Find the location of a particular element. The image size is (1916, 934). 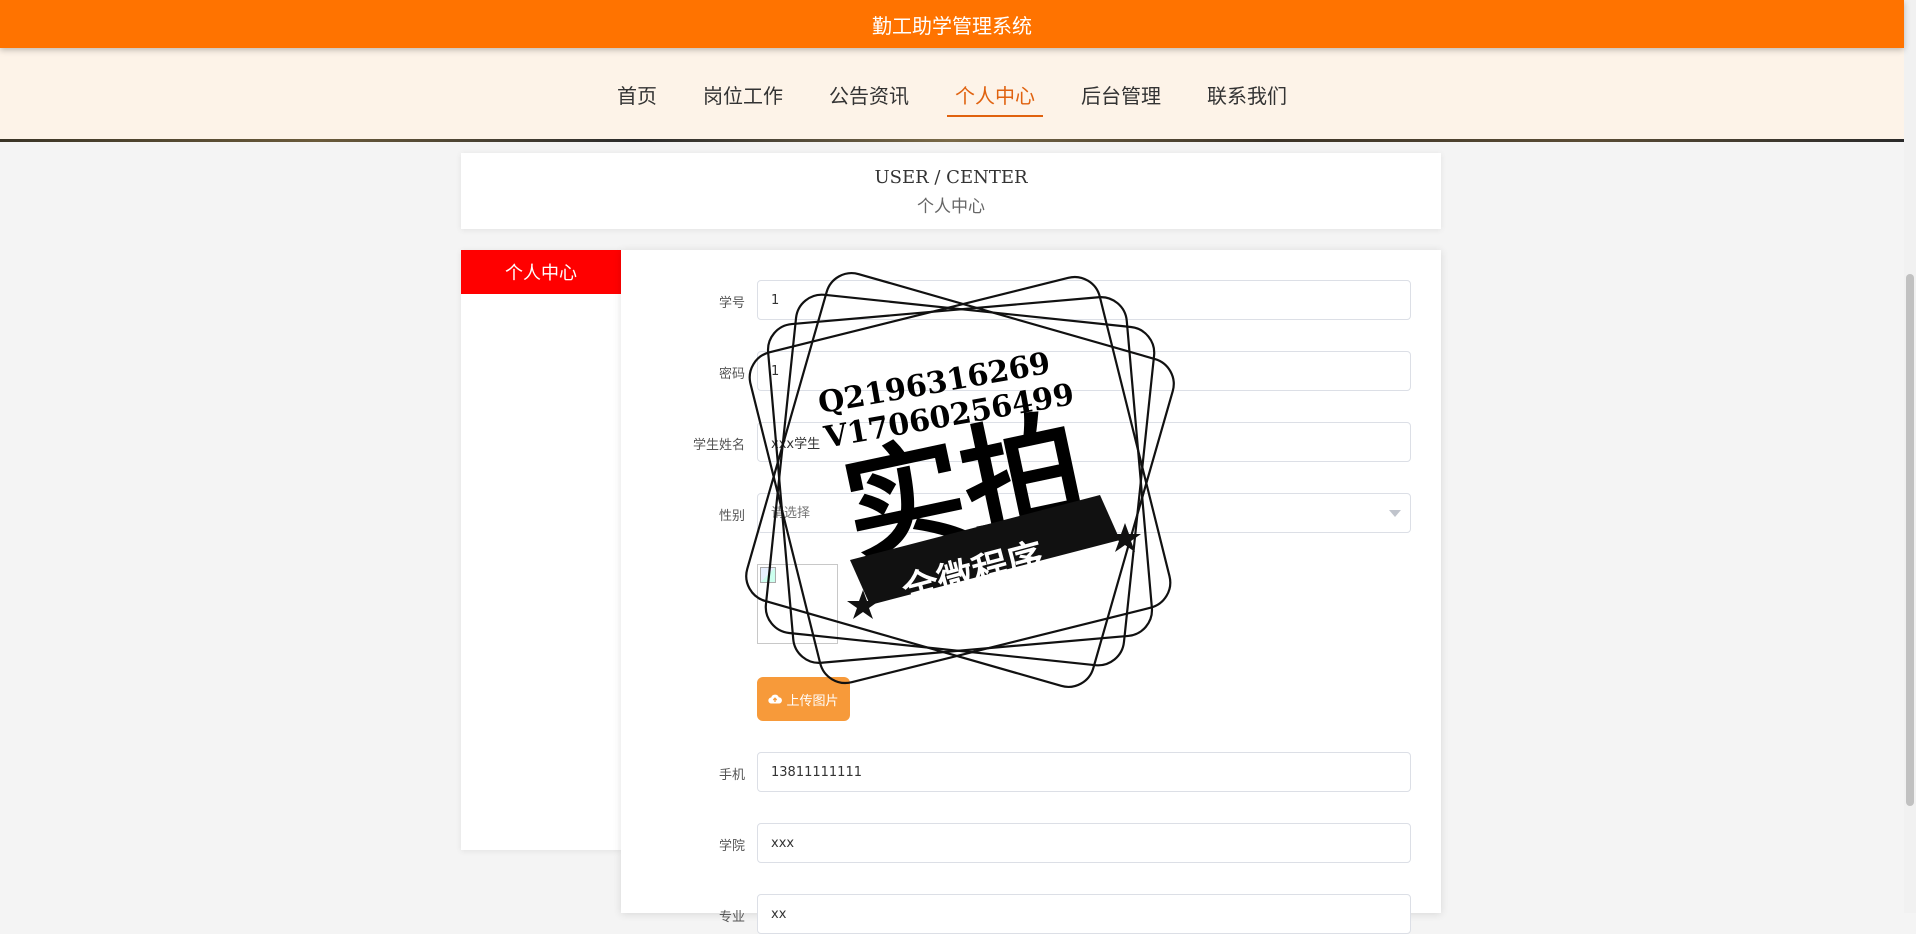

form-row-gender: 性别 is located at coordinates (1031, 513).